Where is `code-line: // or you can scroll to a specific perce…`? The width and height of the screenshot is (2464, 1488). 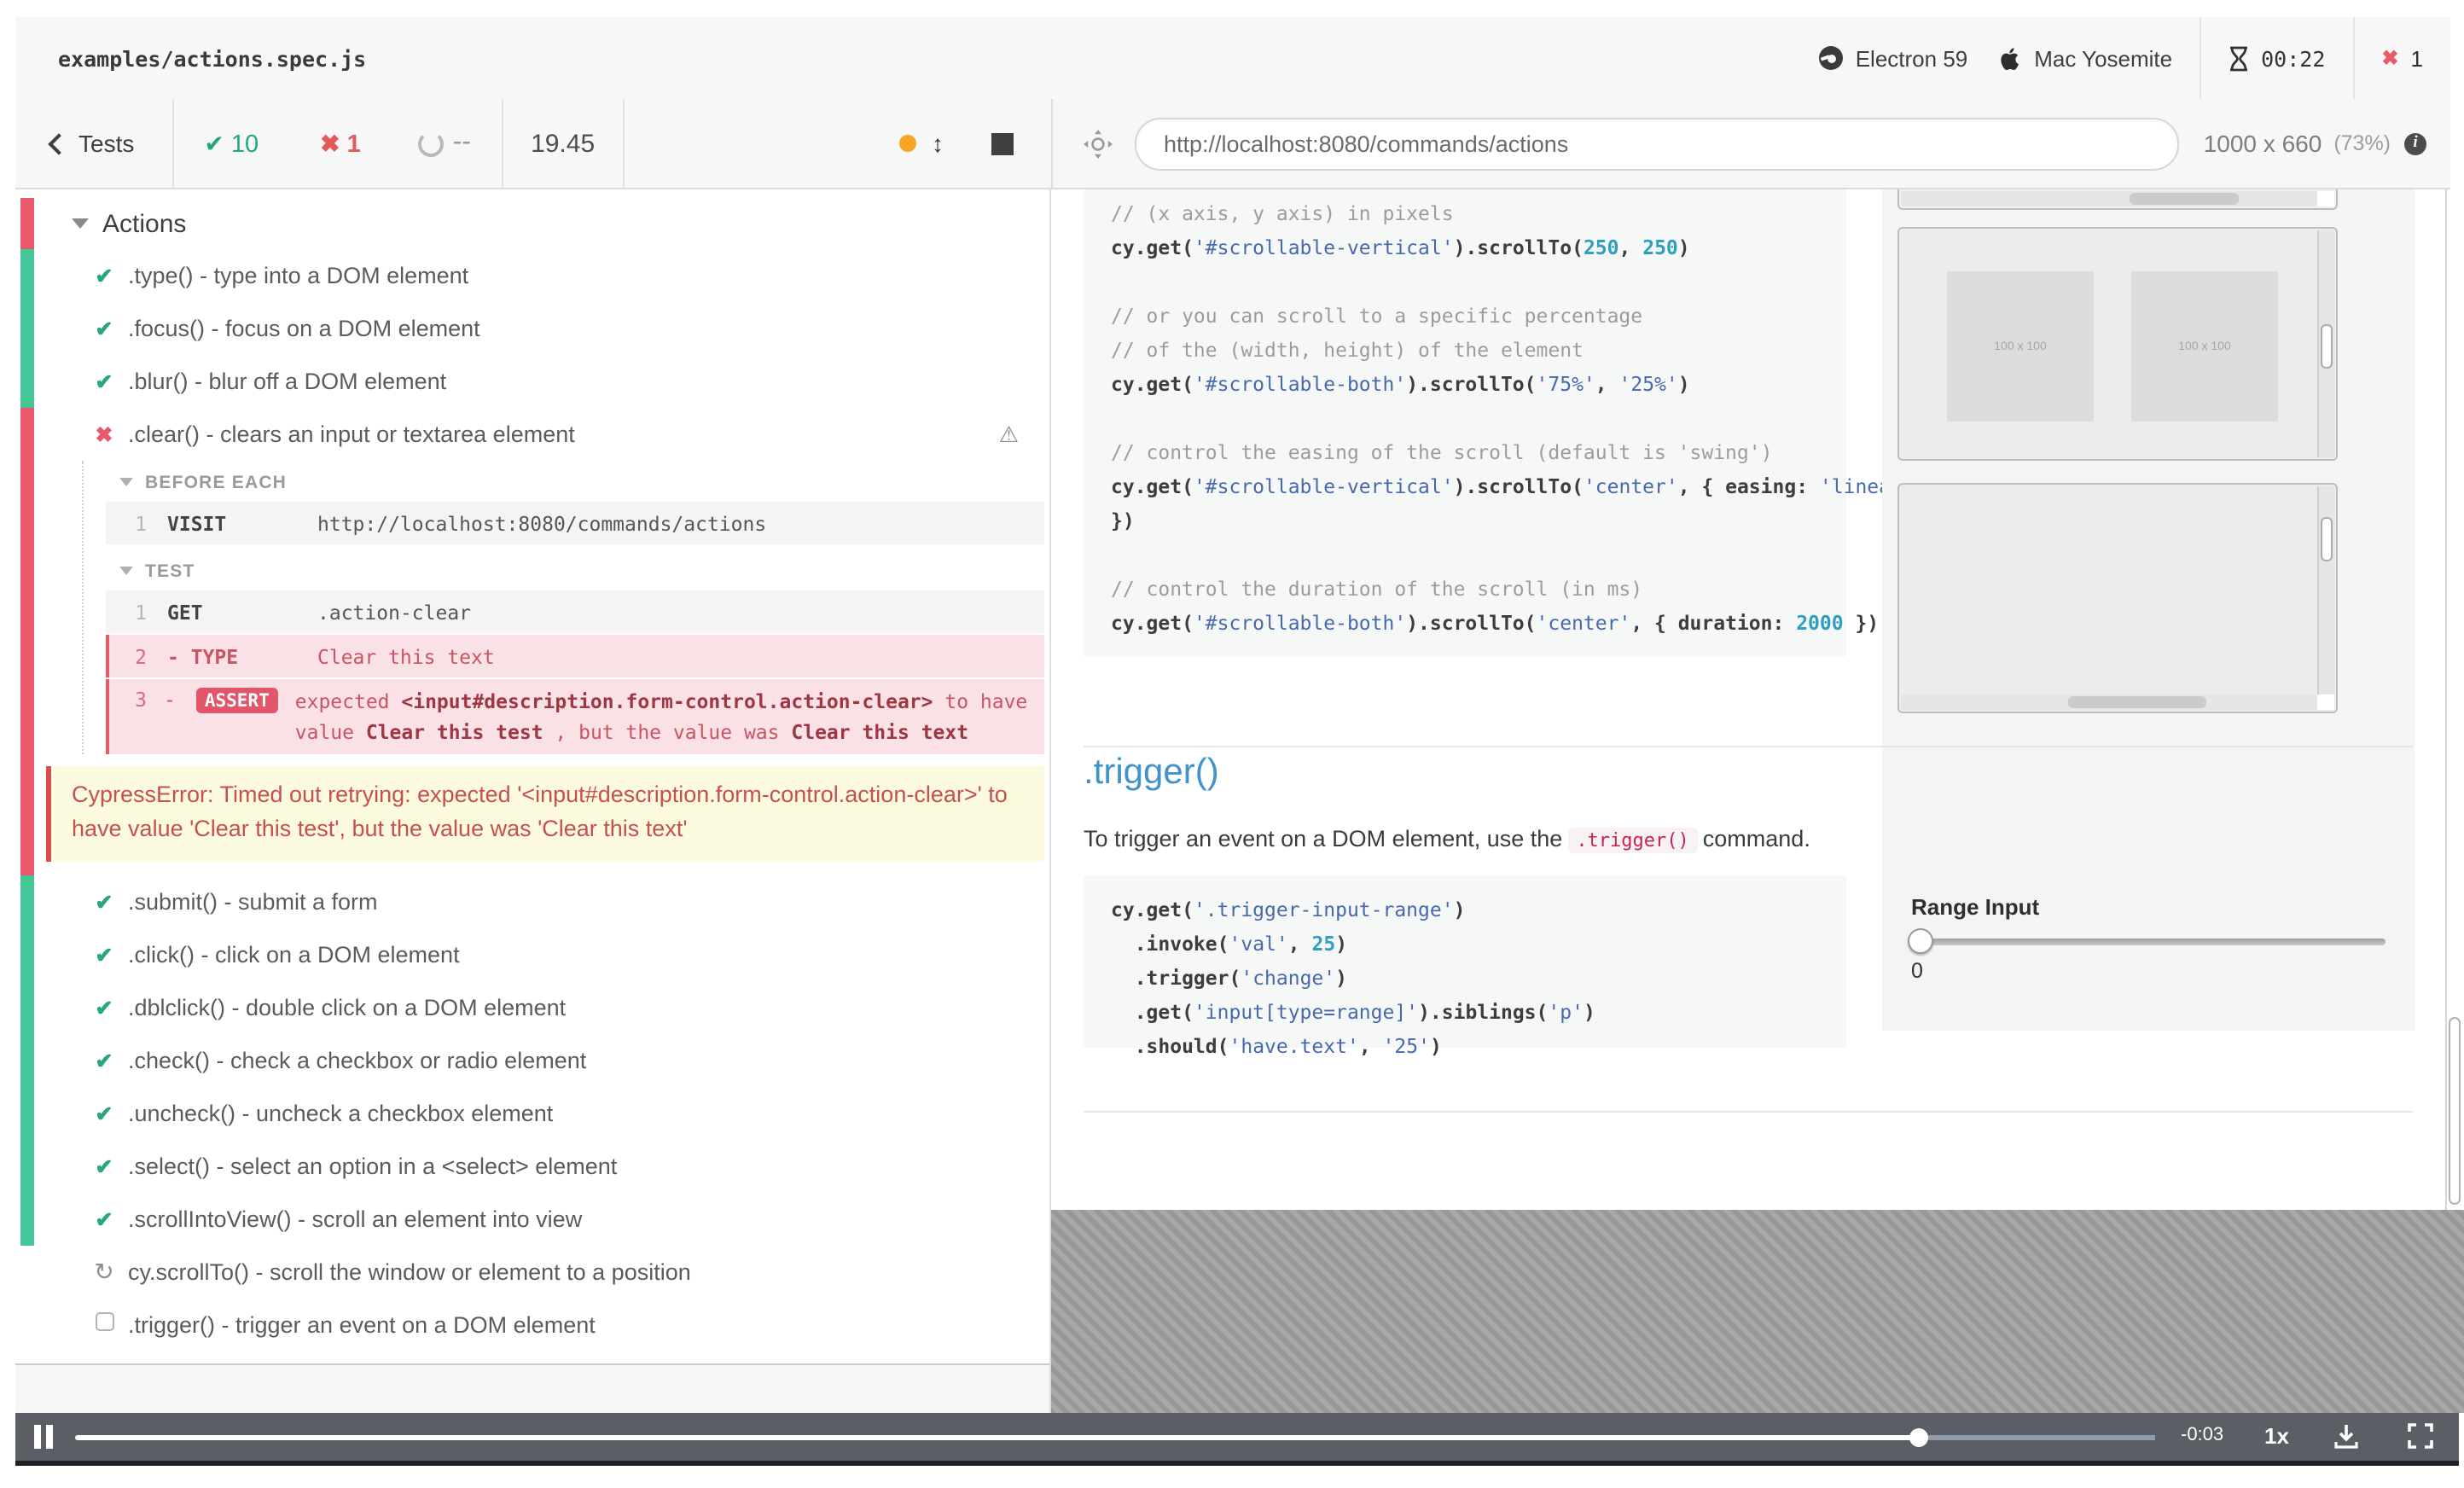 code-line: // or you can scroll to a specific perce… is located at coordinates (1377, 316).